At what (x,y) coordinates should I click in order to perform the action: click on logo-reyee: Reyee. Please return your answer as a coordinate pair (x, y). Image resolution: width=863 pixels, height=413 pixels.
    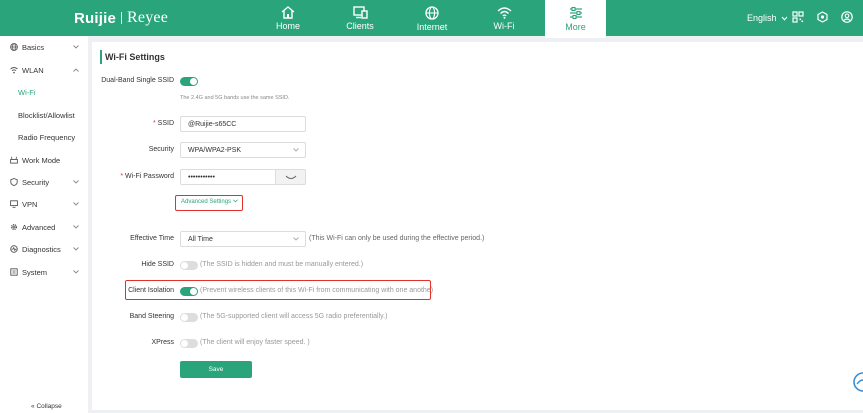
    Looking at the image, I should click on (148, 17).